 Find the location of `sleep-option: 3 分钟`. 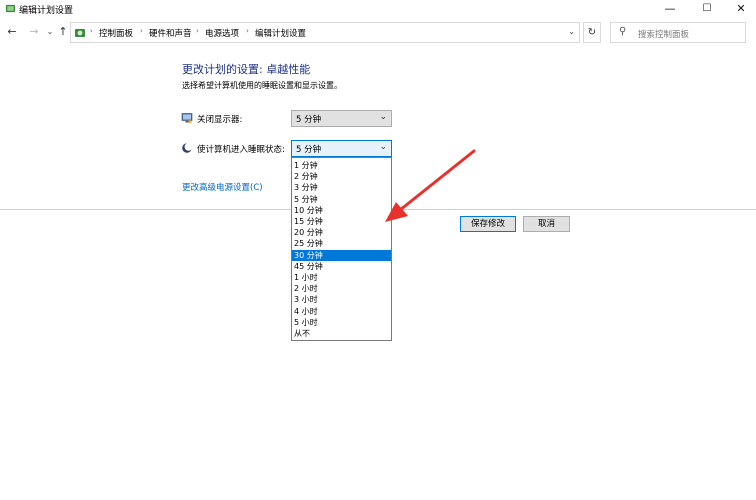

sleep-option: 3 分钟 is located at coordinates (341, 187).